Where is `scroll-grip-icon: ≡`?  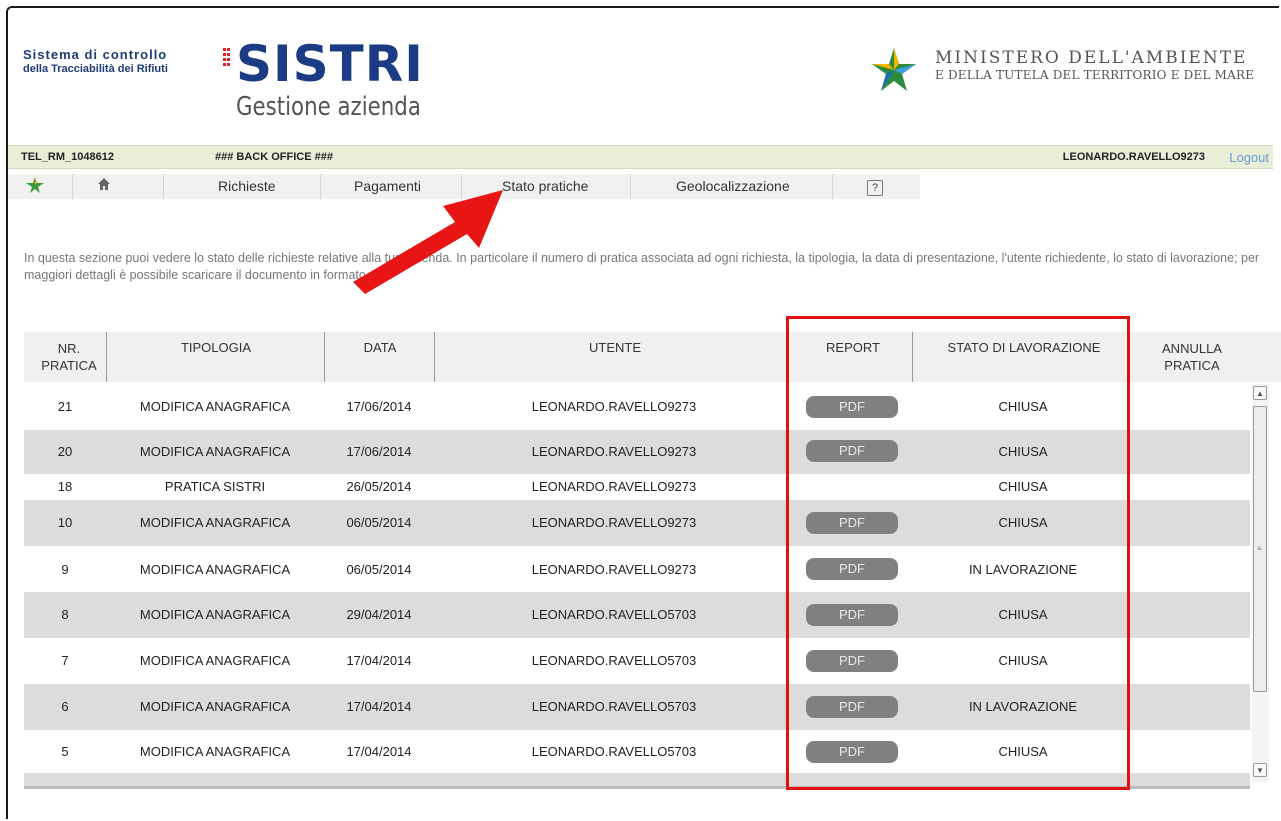
scroll-grip-icon: ≡ is located at coordinates (1259, 548).